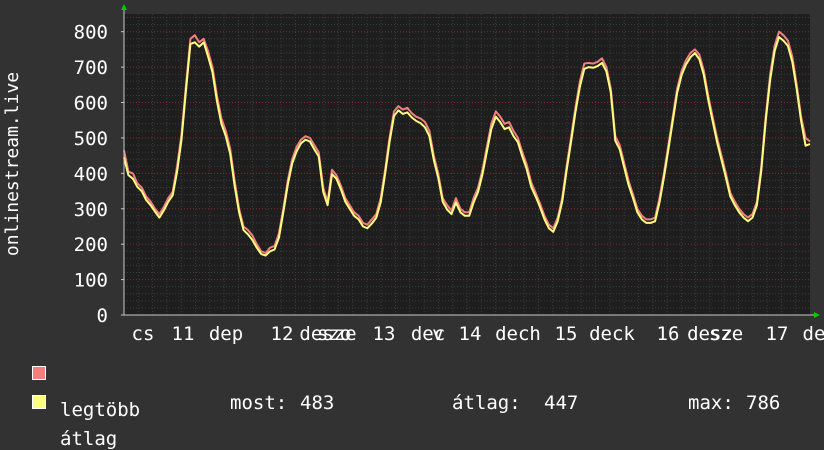 This screenshot has height=450, width=824. I want to click on x-tick-label: deck, so click(612, 334).